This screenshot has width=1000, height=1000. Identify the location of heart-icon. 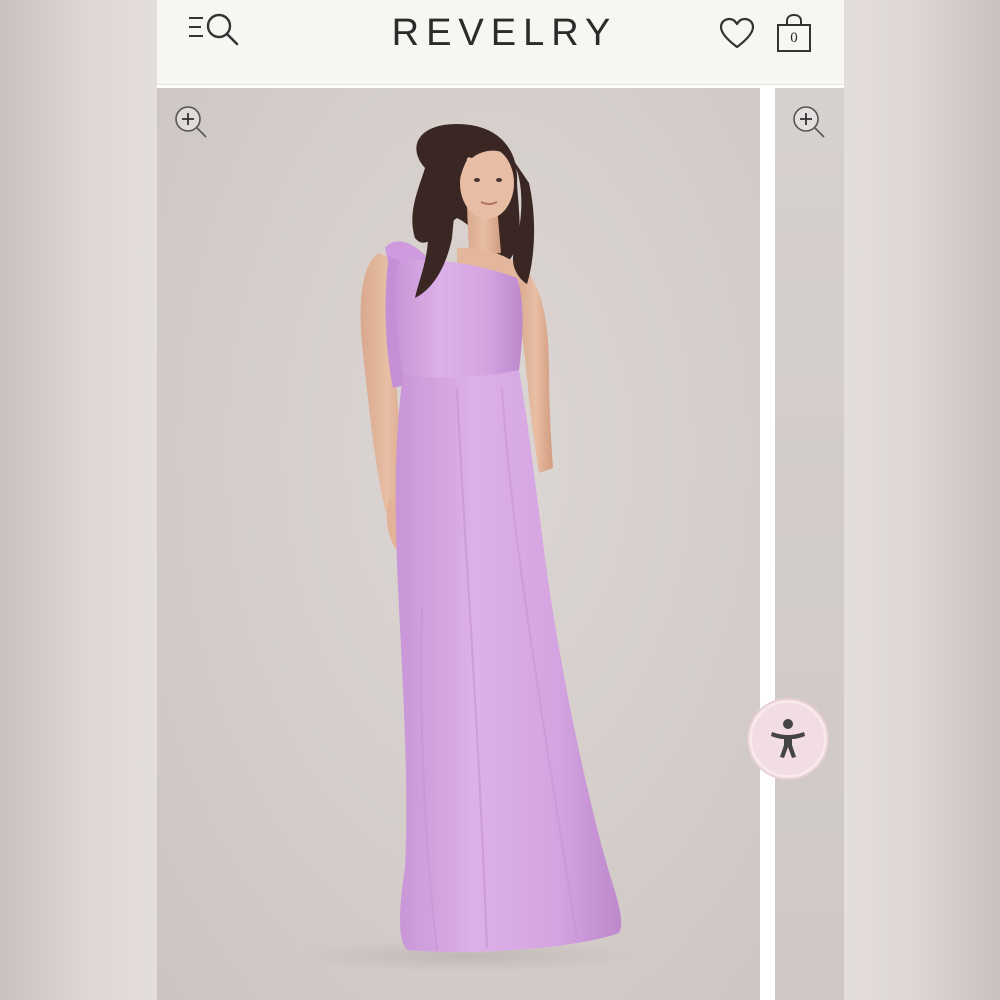
(737, 33).